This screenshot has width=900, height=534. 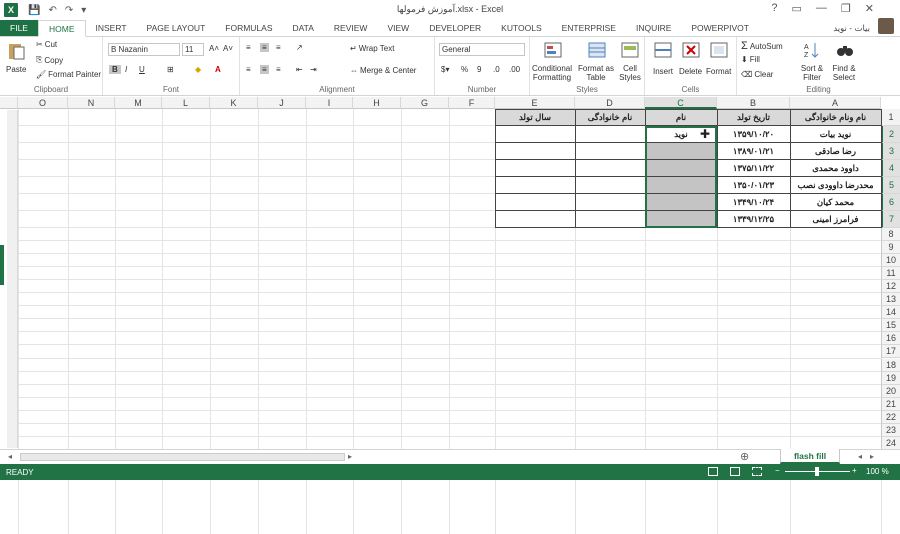 What do you see at coordinates (299, 47) in the screenshot?
I see `orientation-icon: ↗` at bounding box center [299, 47].